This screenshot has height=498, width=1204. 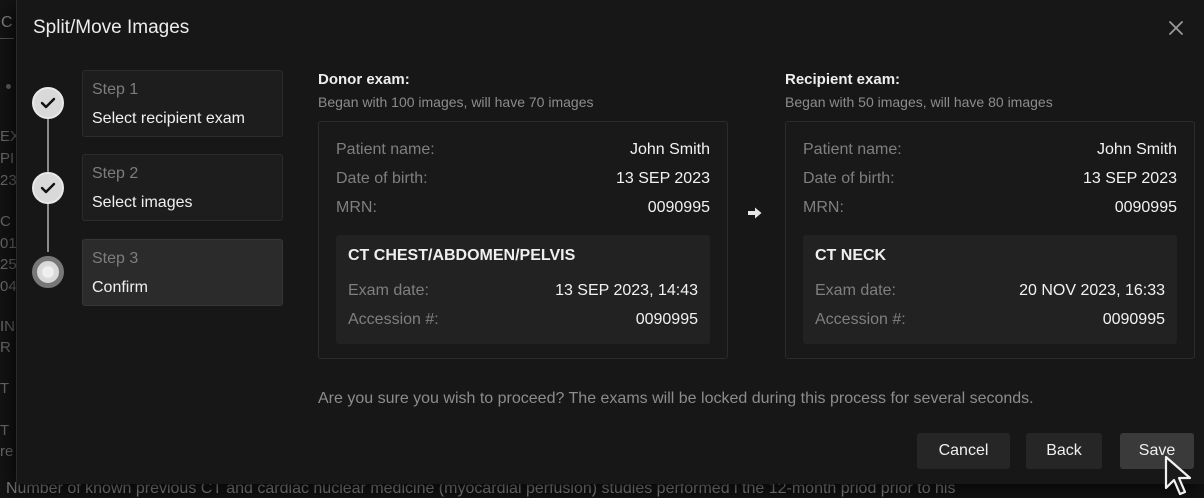 What do you see at coordinates (8, 180) in the screenshot?
I see `background-text-fragment: 23` at bounding box center [8, 180].